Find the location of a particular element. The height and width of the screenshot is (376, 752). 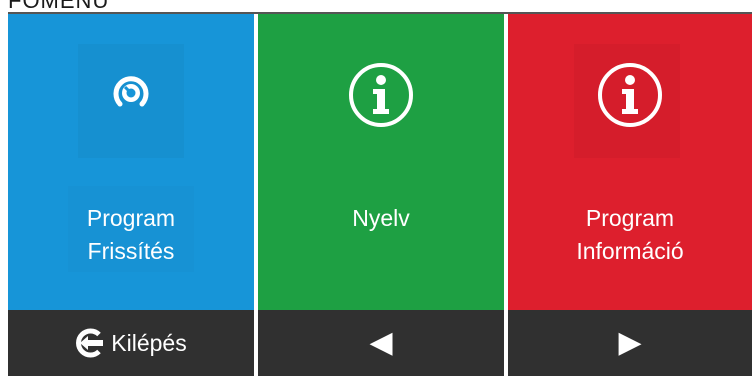

label-line-1: Nyelv is located at coordinates (381, 218).